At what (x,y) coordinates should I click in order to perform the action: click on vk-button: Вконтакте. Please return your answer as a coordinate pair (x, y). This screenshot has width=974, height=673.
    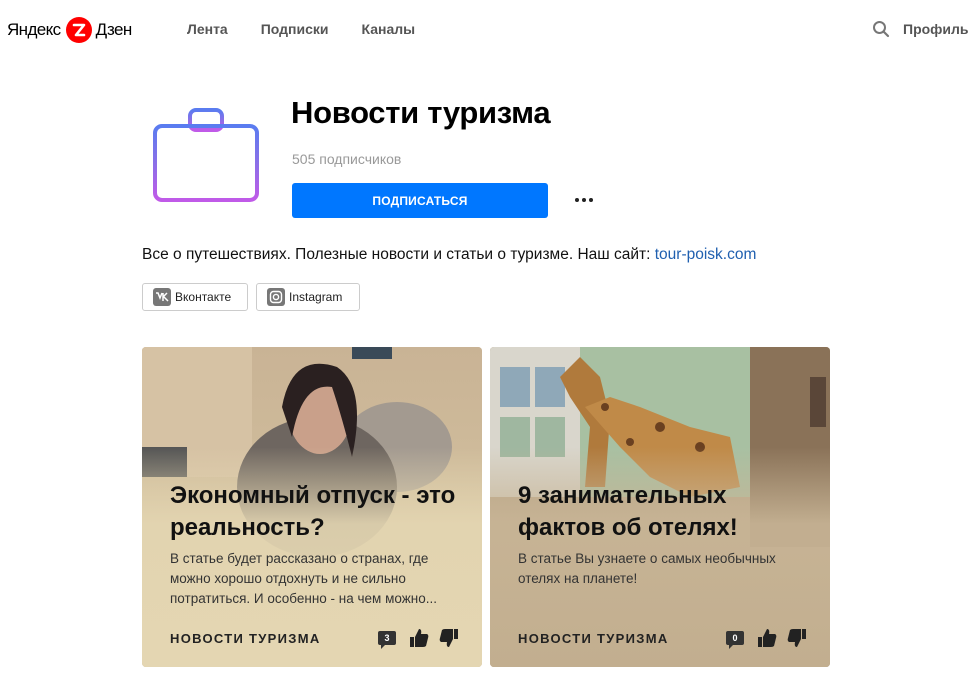
    Looking at the image, I should click on (195, 297).